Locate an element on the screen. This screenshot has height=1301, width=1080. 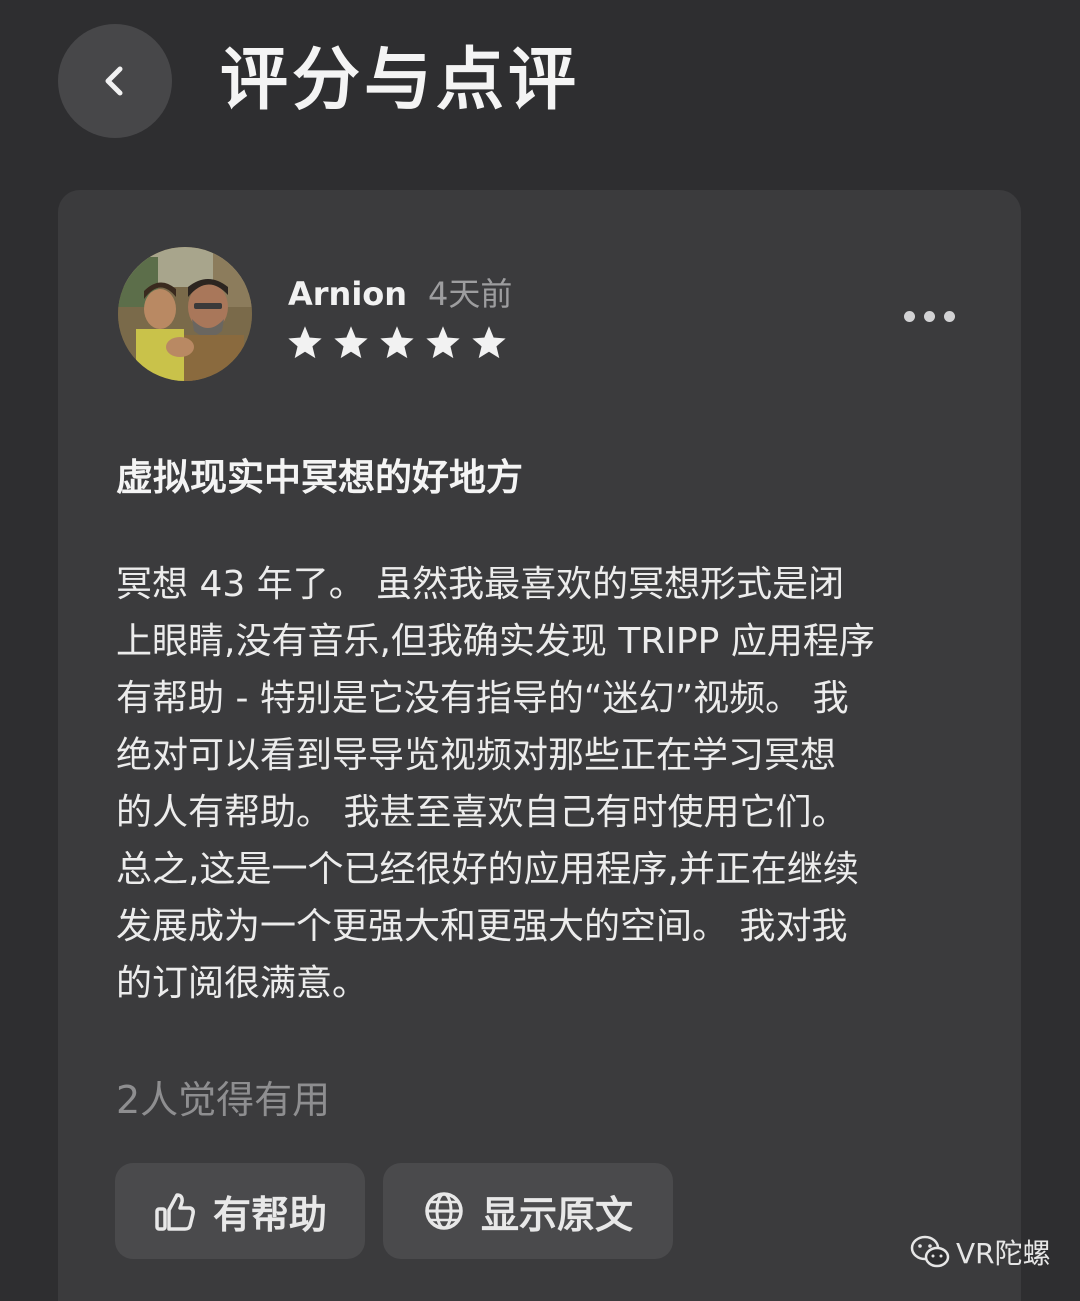
chevron-left-icon is located at coordinates (114, 81).